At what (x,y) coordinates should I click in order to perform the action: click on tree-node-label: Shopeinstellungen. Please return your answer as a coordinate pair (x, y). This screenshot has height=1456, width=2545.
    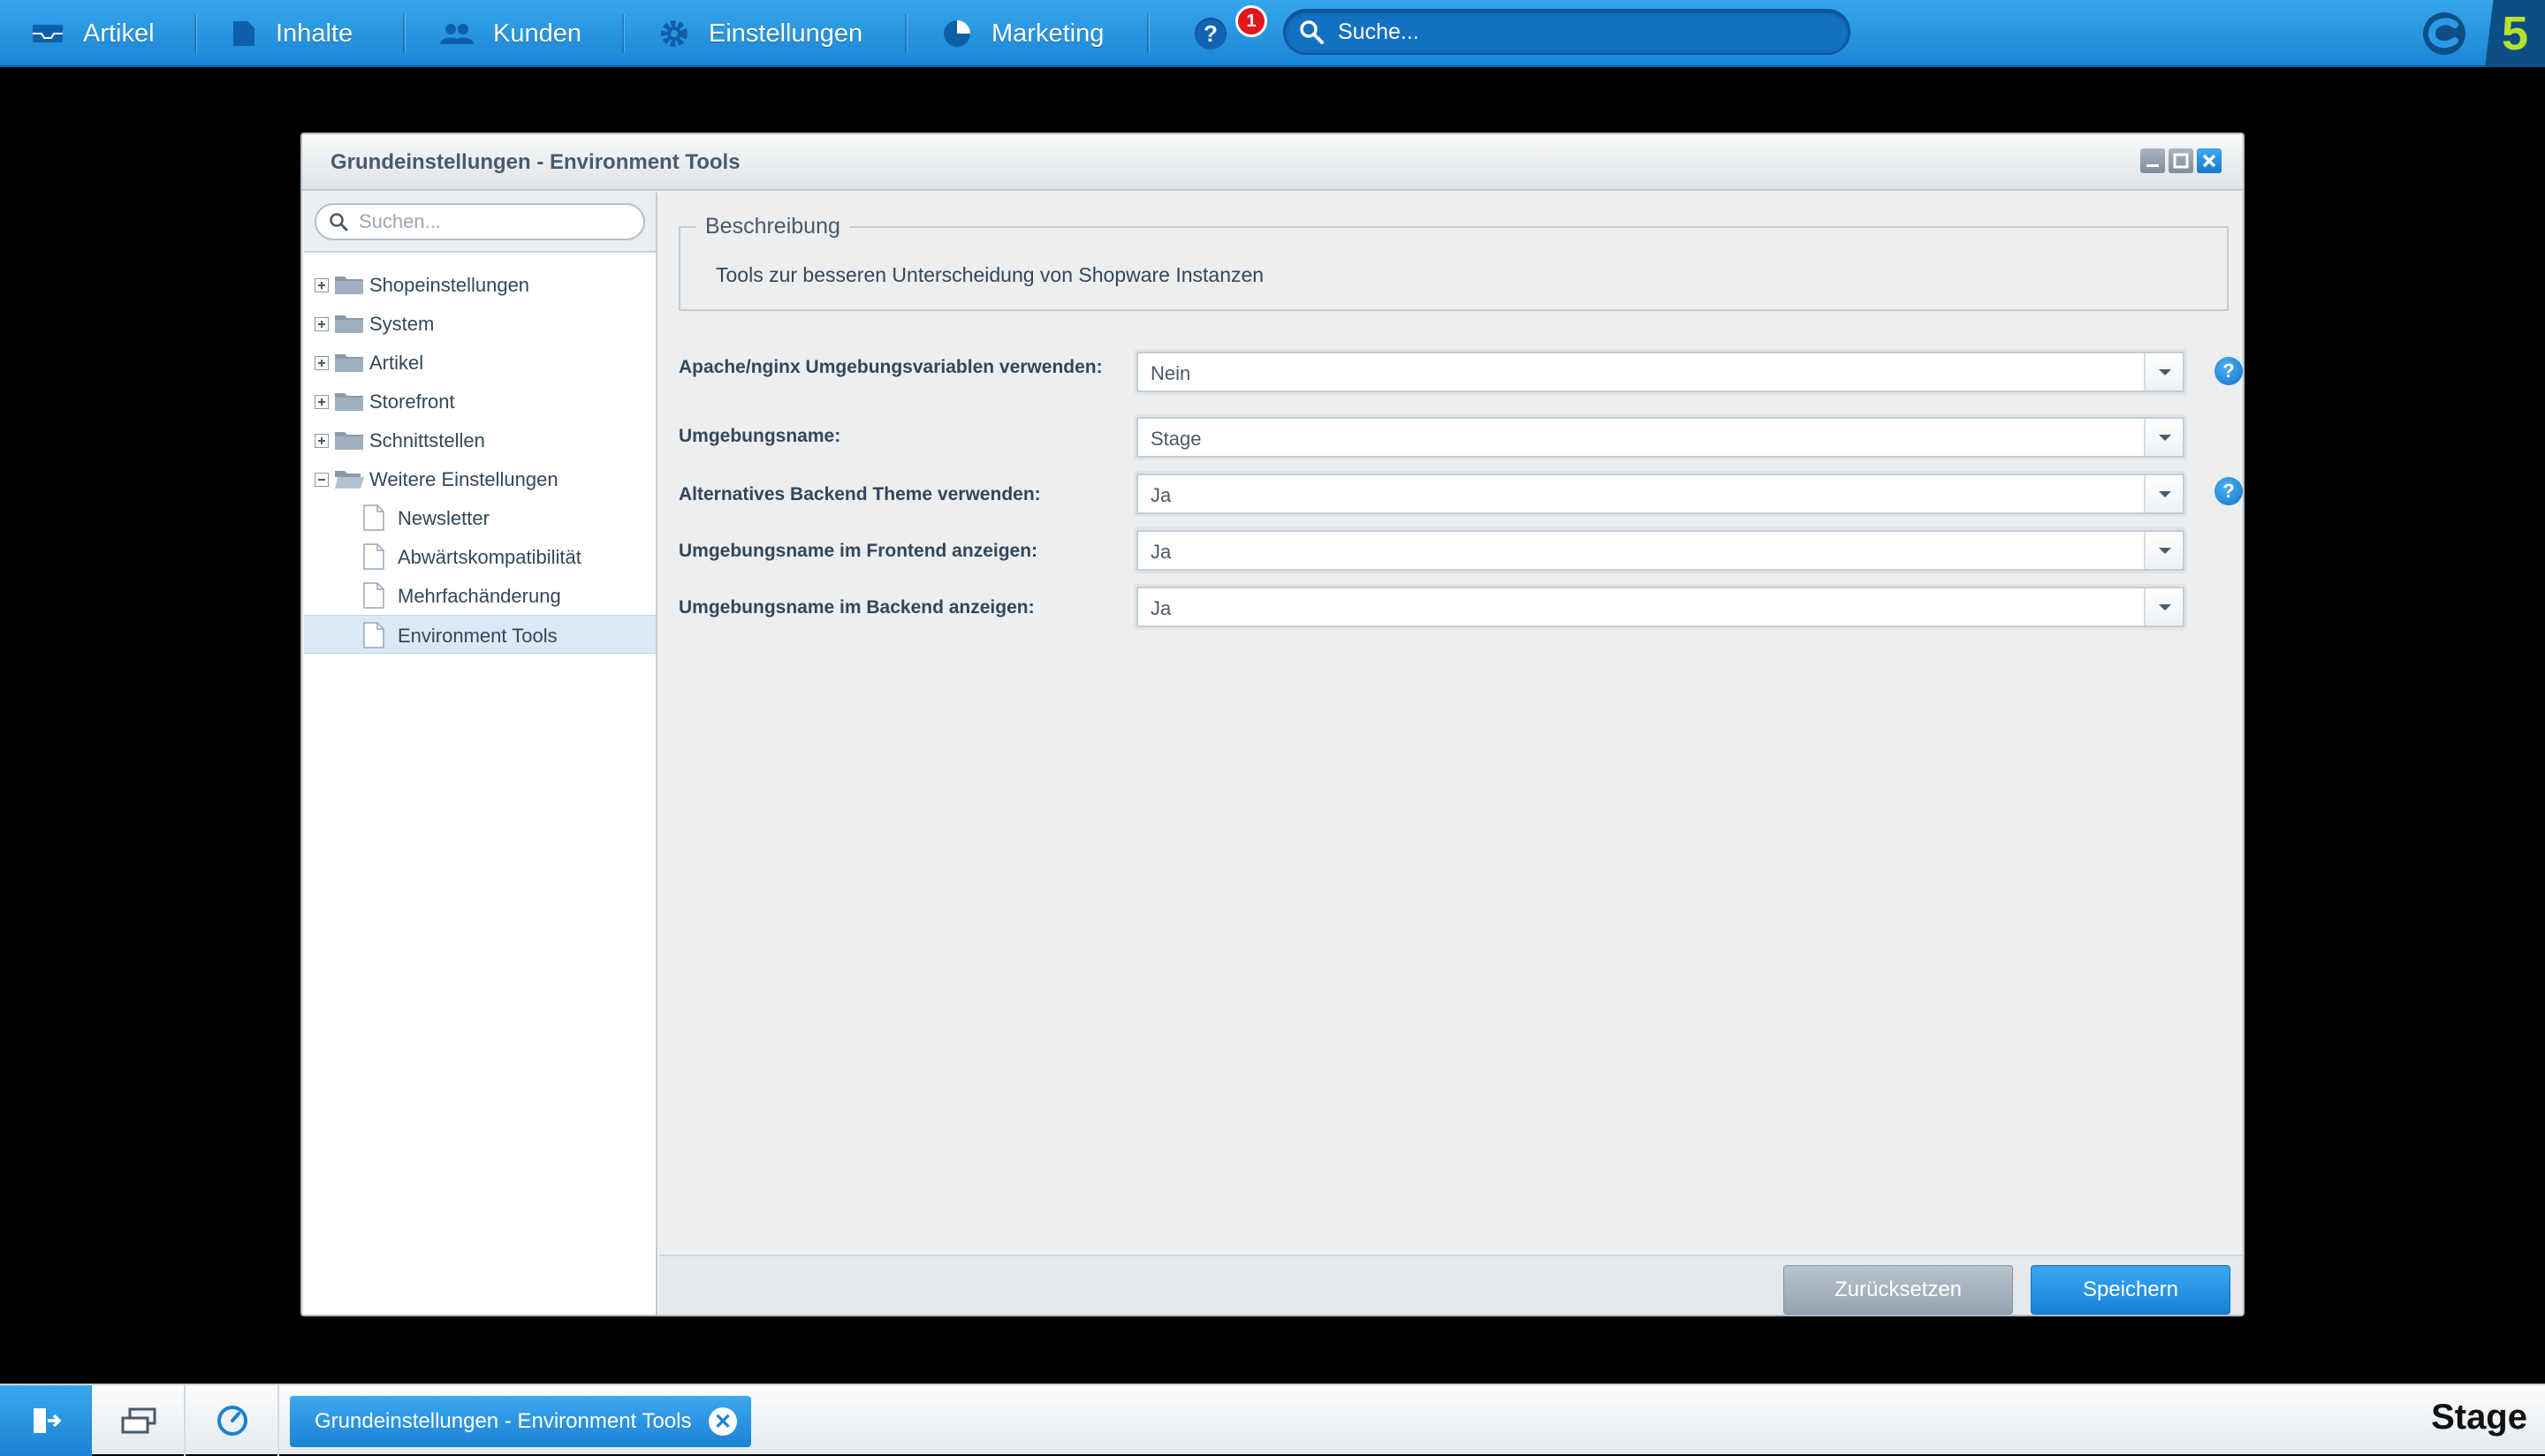
    Looking at the image, I should click on (449, 285).